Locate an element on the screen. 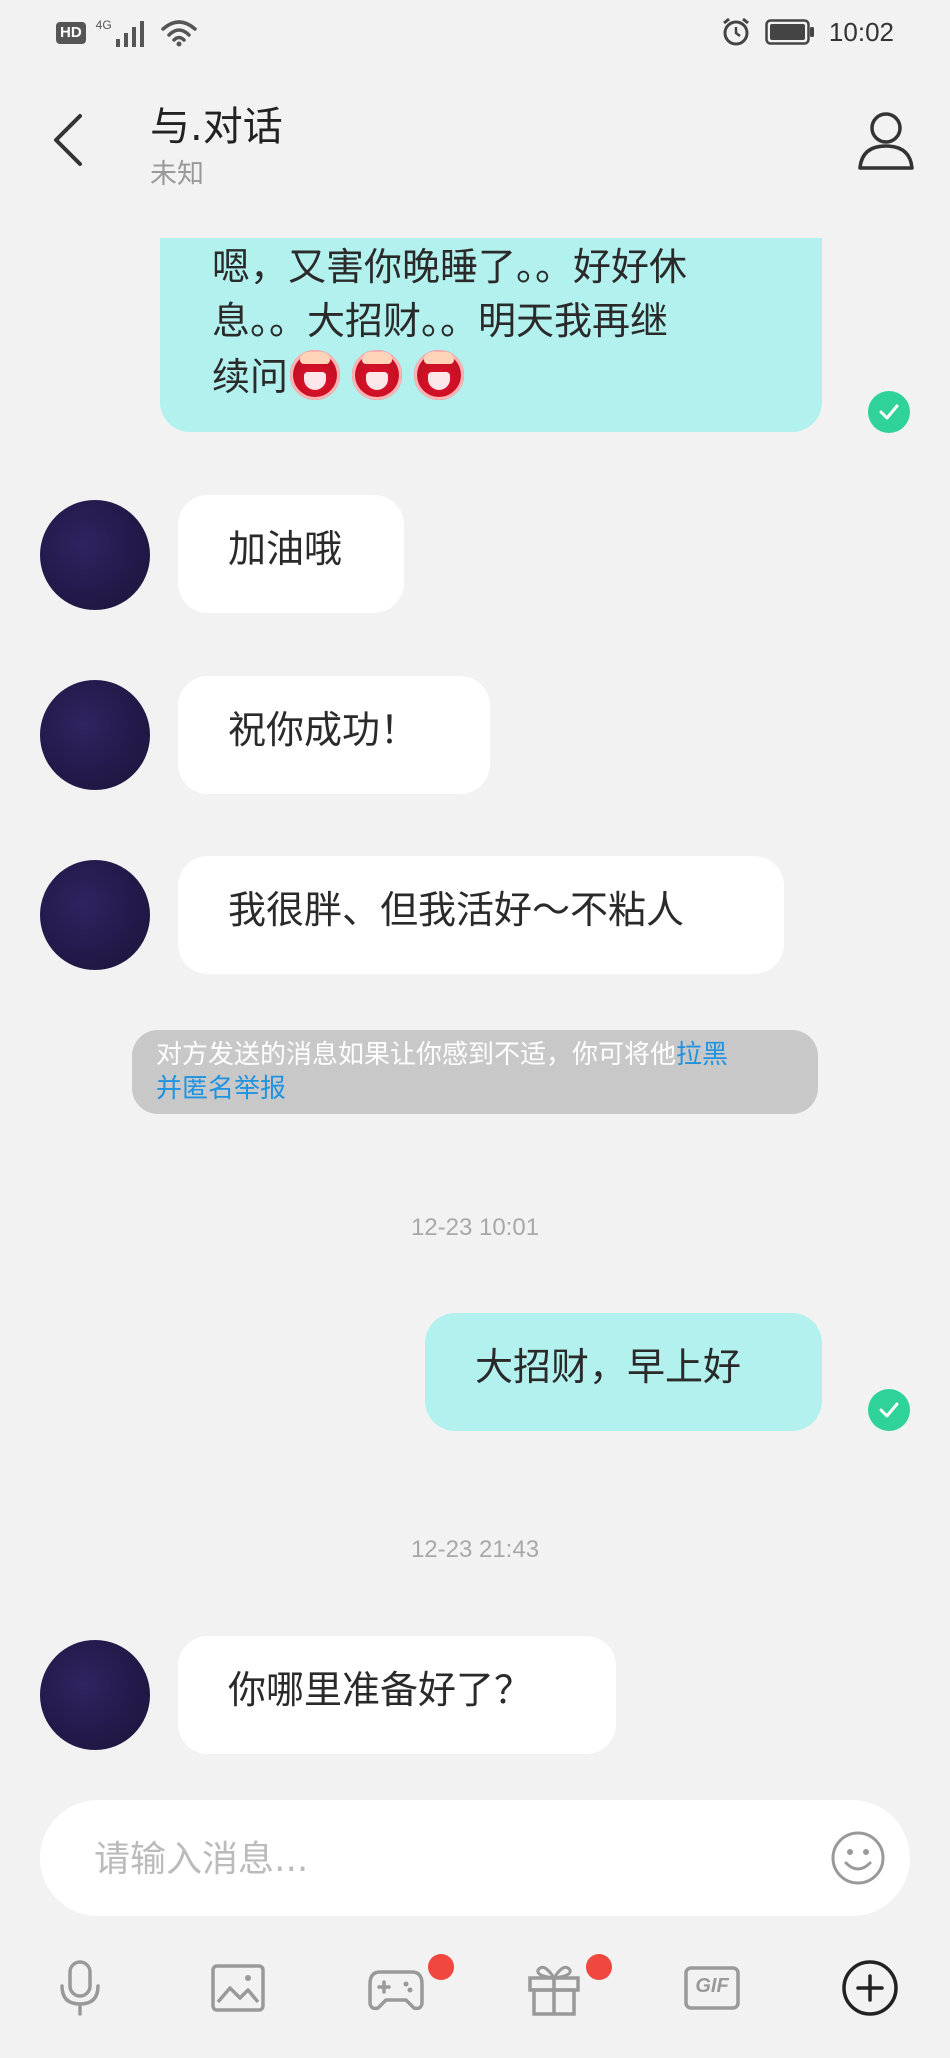 This screenshot has width=950, height=2058. message-text-line: 嗯，又害你晚睡了。。好好休 is located at coordinates (450, 267).